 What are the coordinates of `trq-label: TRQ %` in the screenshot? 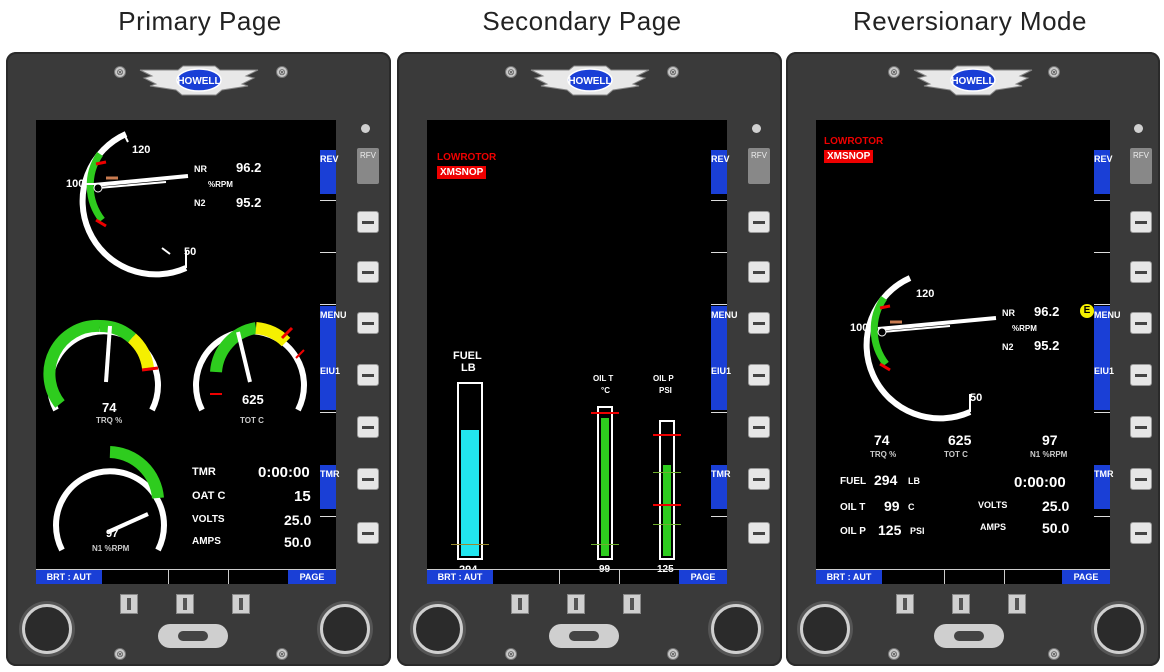 It's located at (883, 454).